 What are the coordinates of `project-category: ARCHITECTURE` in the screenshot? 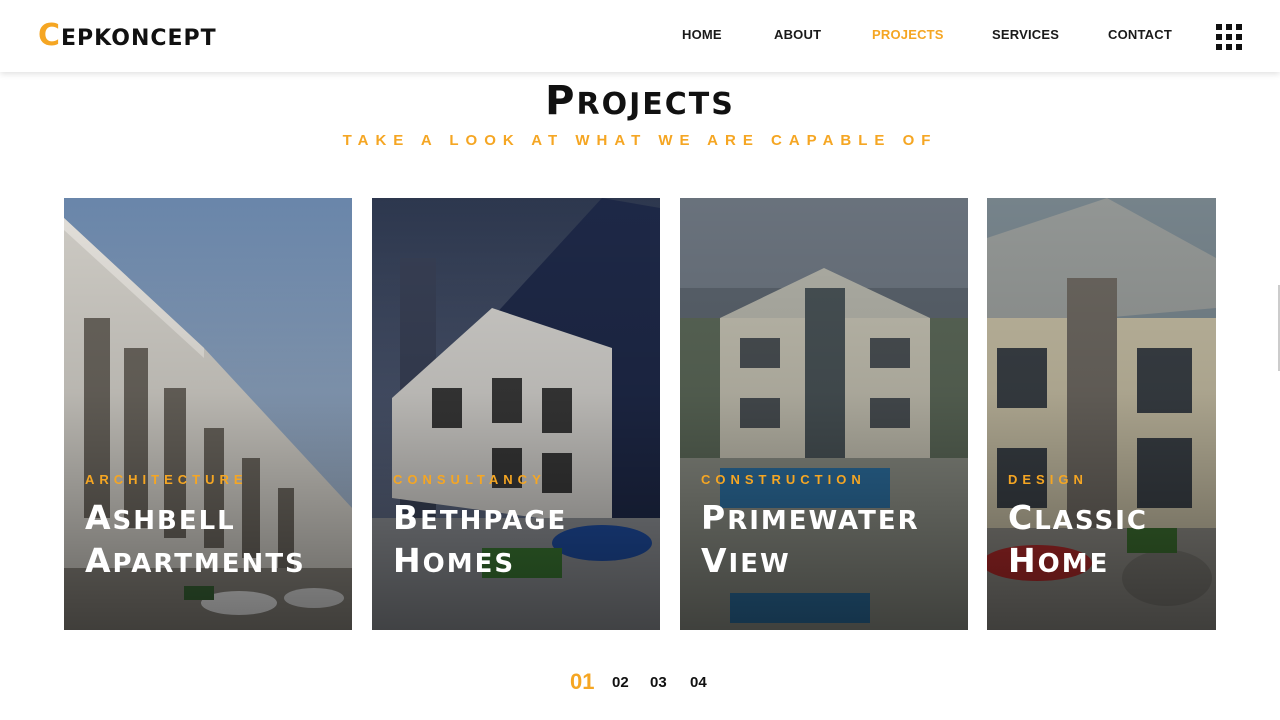 It's located at (166, 479).